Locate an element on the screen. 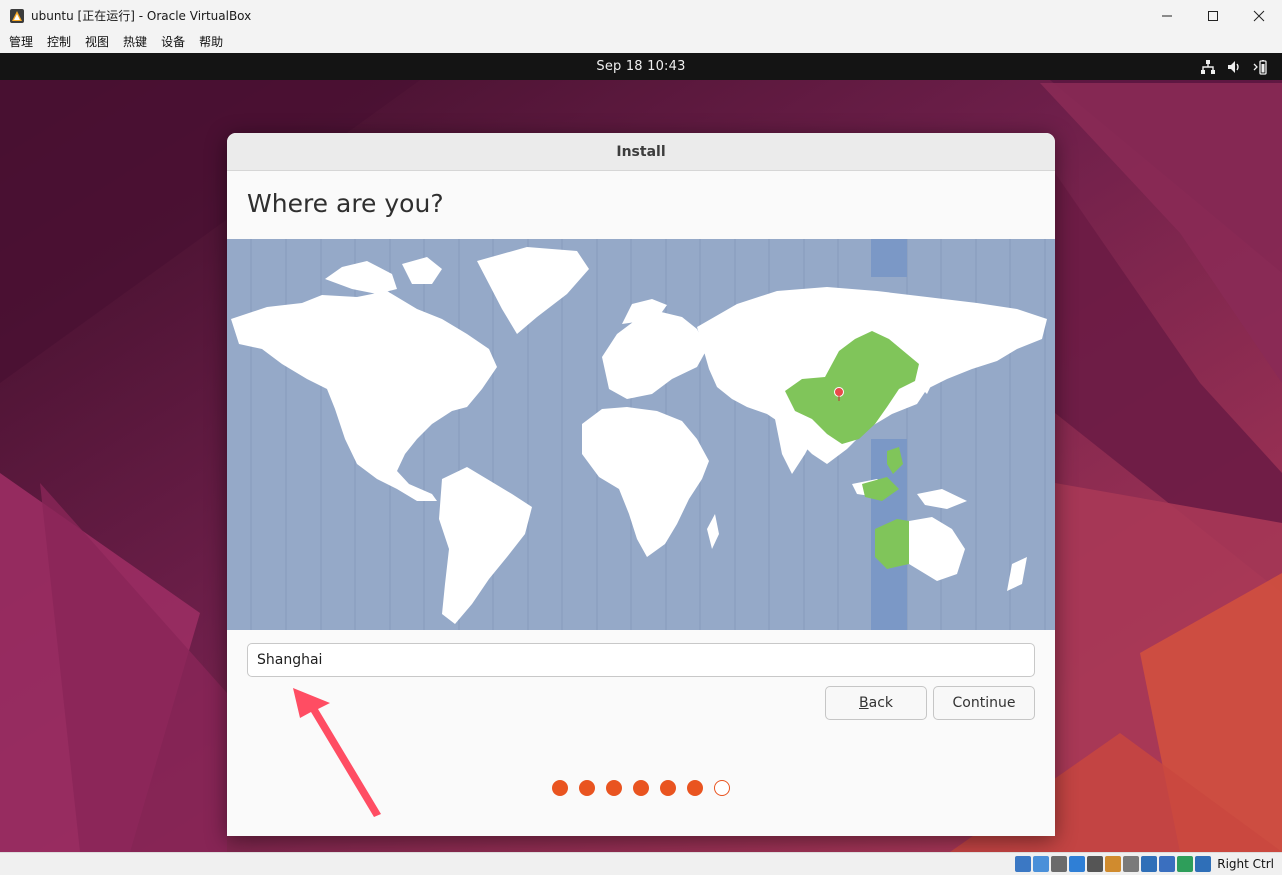 This screenshot has height=875, width=1282. dialog-title-bar: Install is located at coordinates (641, 152).